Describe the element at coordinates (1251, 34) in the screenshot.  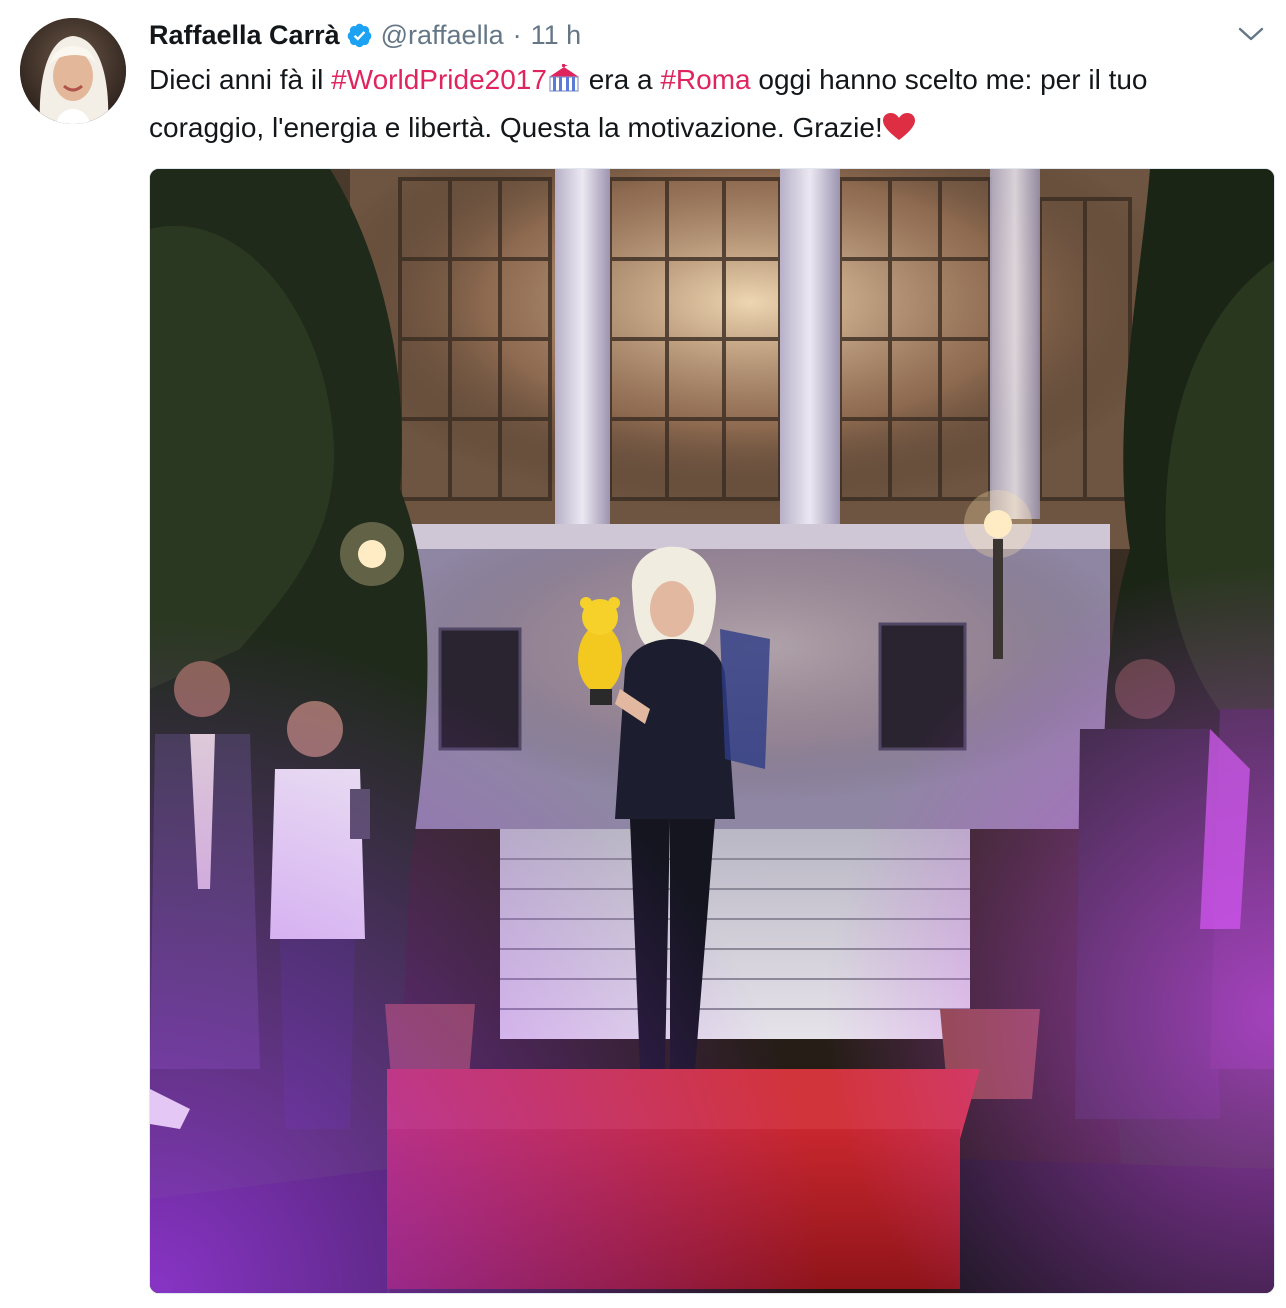
I see `chevron-down-icon` at that location.